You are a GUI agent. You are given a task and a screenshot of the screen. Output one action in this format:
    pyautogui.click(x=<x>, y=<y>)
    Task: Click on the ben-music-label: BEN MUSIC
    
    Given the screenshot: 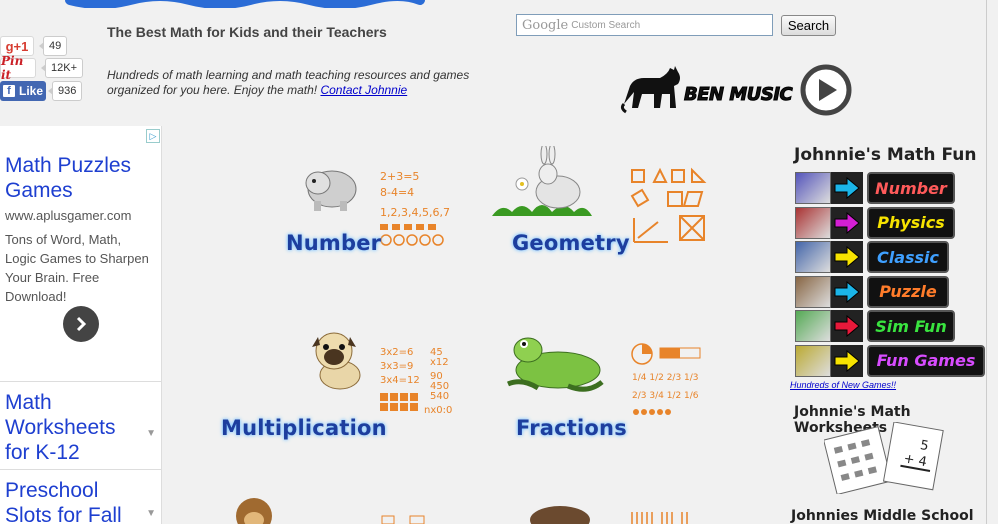 What is the action you would take?
    pyautogui.click(x=738, y=95)
    